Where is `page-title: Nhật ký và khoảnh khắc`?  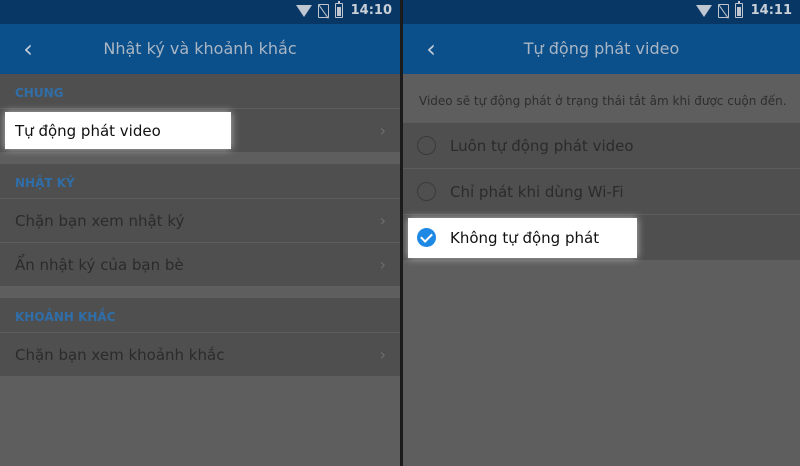 page-title: Nhật ký và khoảnh khắc is located at coordinates (200, 48).